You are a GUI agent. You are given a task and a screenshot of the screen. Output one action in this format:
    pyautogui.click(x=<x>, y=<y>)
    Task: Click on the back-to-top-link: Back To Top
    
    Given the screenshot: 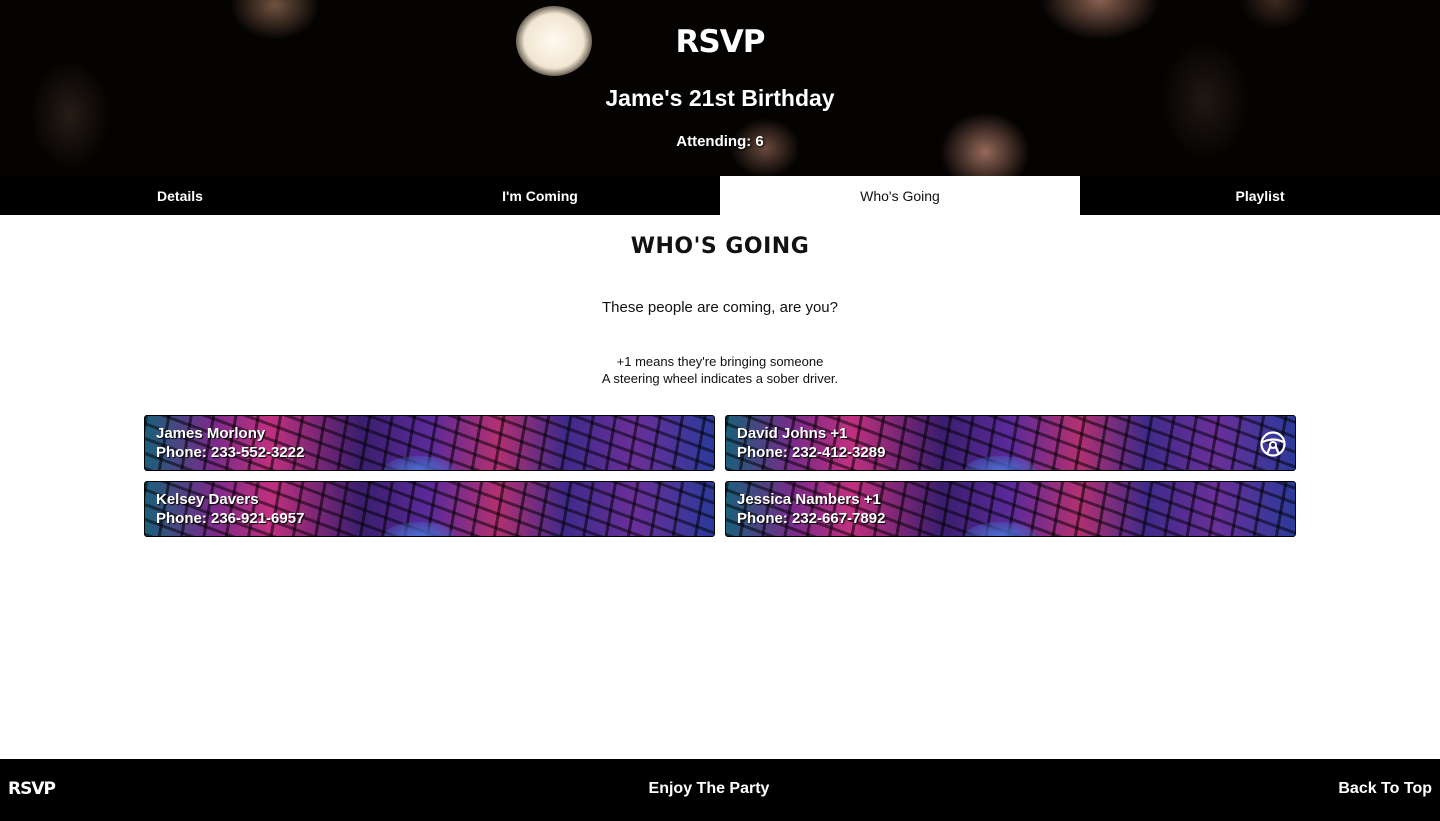 What is the action you would take?
    pyautogui.click(x=1385, y=789)
    